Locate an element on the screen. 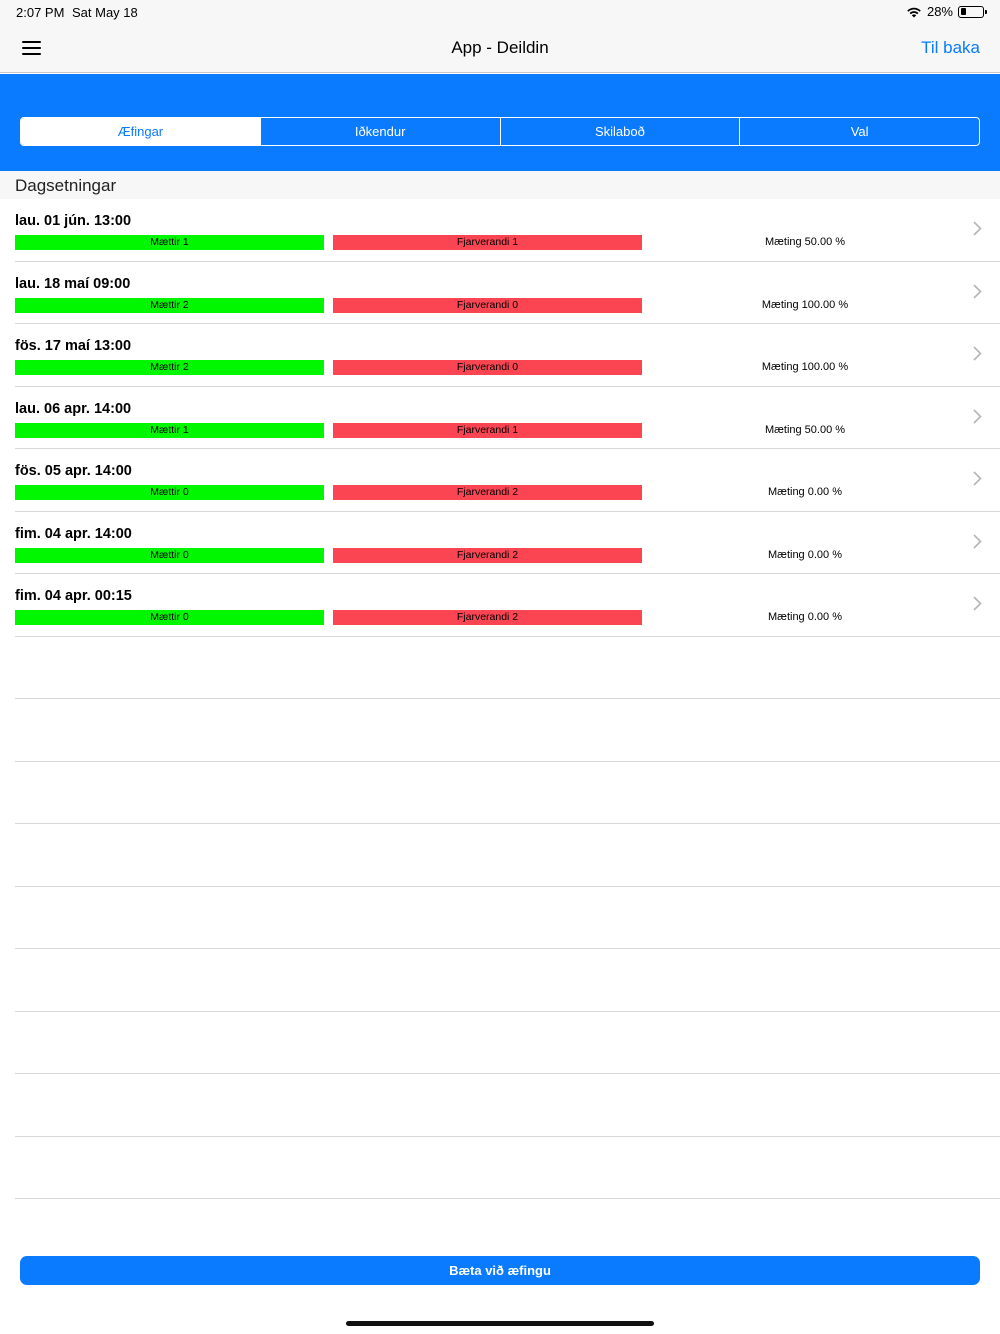 This screenshot has height=1334, width=1000. section-header: Dagsetningar is located at coordinates (500, 185).